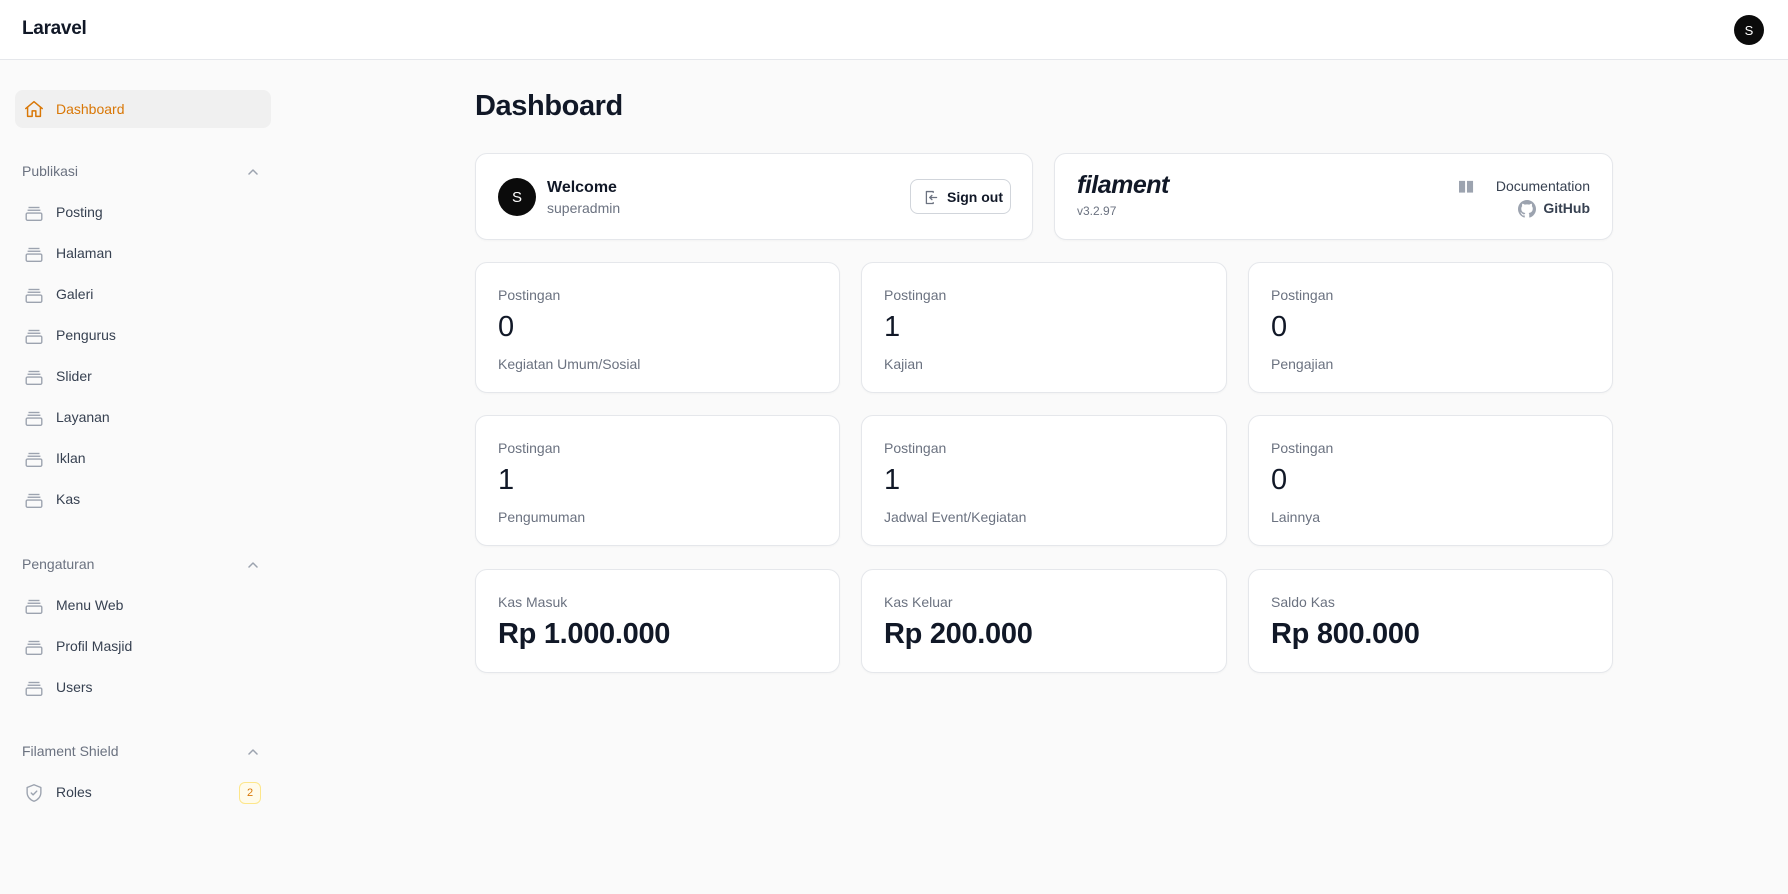 The width and height of the screenshot is (1788, 894). Describe the element at coordinates (955, 517) in the screenshot. I see `stat-description: Jadwal Event/Kegiatan` at that location.